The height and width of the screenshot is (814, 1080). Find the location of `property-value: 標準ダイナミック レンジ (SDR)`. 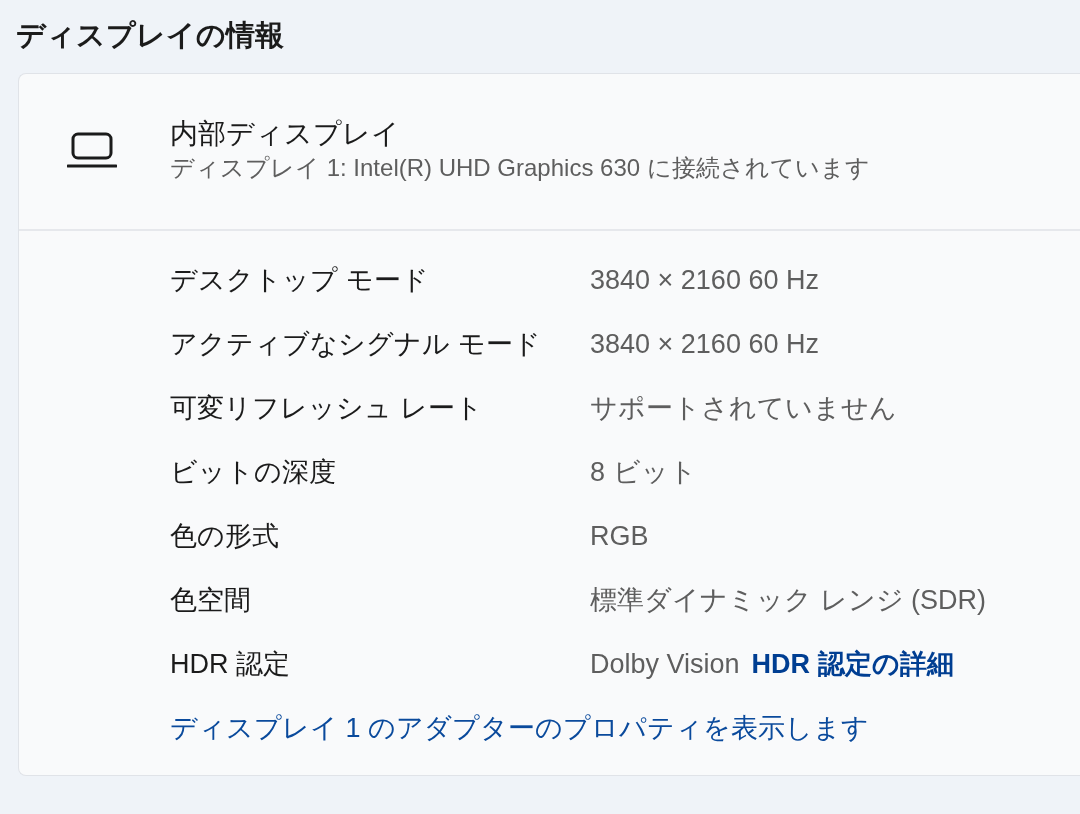

property-value: 標準ダイナミック レンジ (SDR) is located at coordinates (788, 601).